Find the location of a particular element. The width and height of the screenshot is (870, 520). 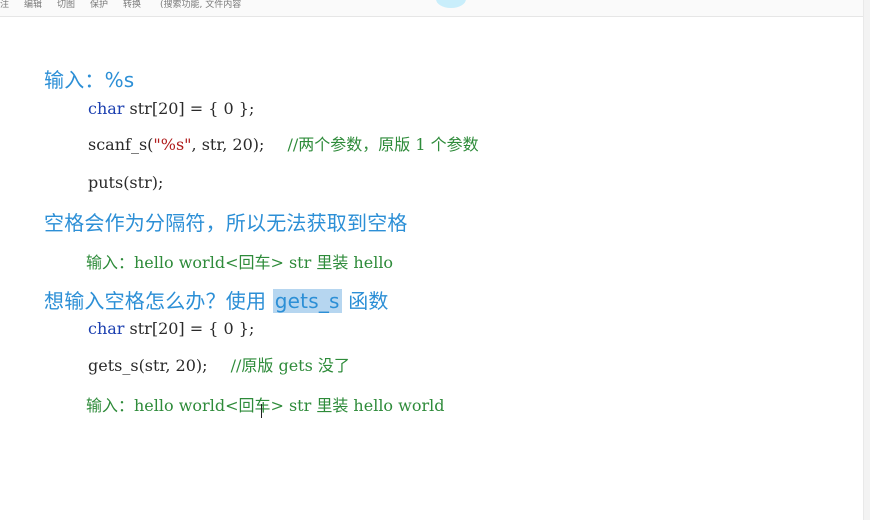

code-line-scanf: scanf_s("%s", str, 20); //两个参数，原版 1 个参数 is located at coordinates (283, 143).